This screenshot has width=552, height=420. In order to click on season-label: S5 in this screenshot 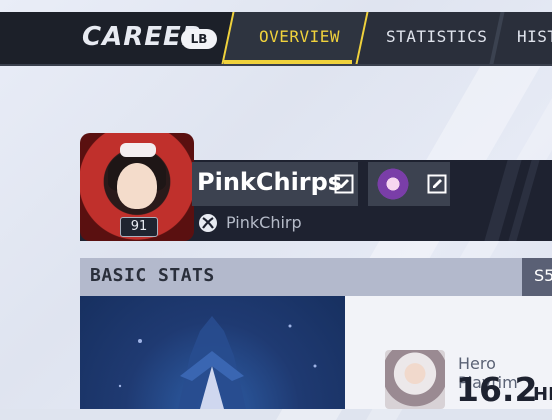, I will do `click(543, 275)`.